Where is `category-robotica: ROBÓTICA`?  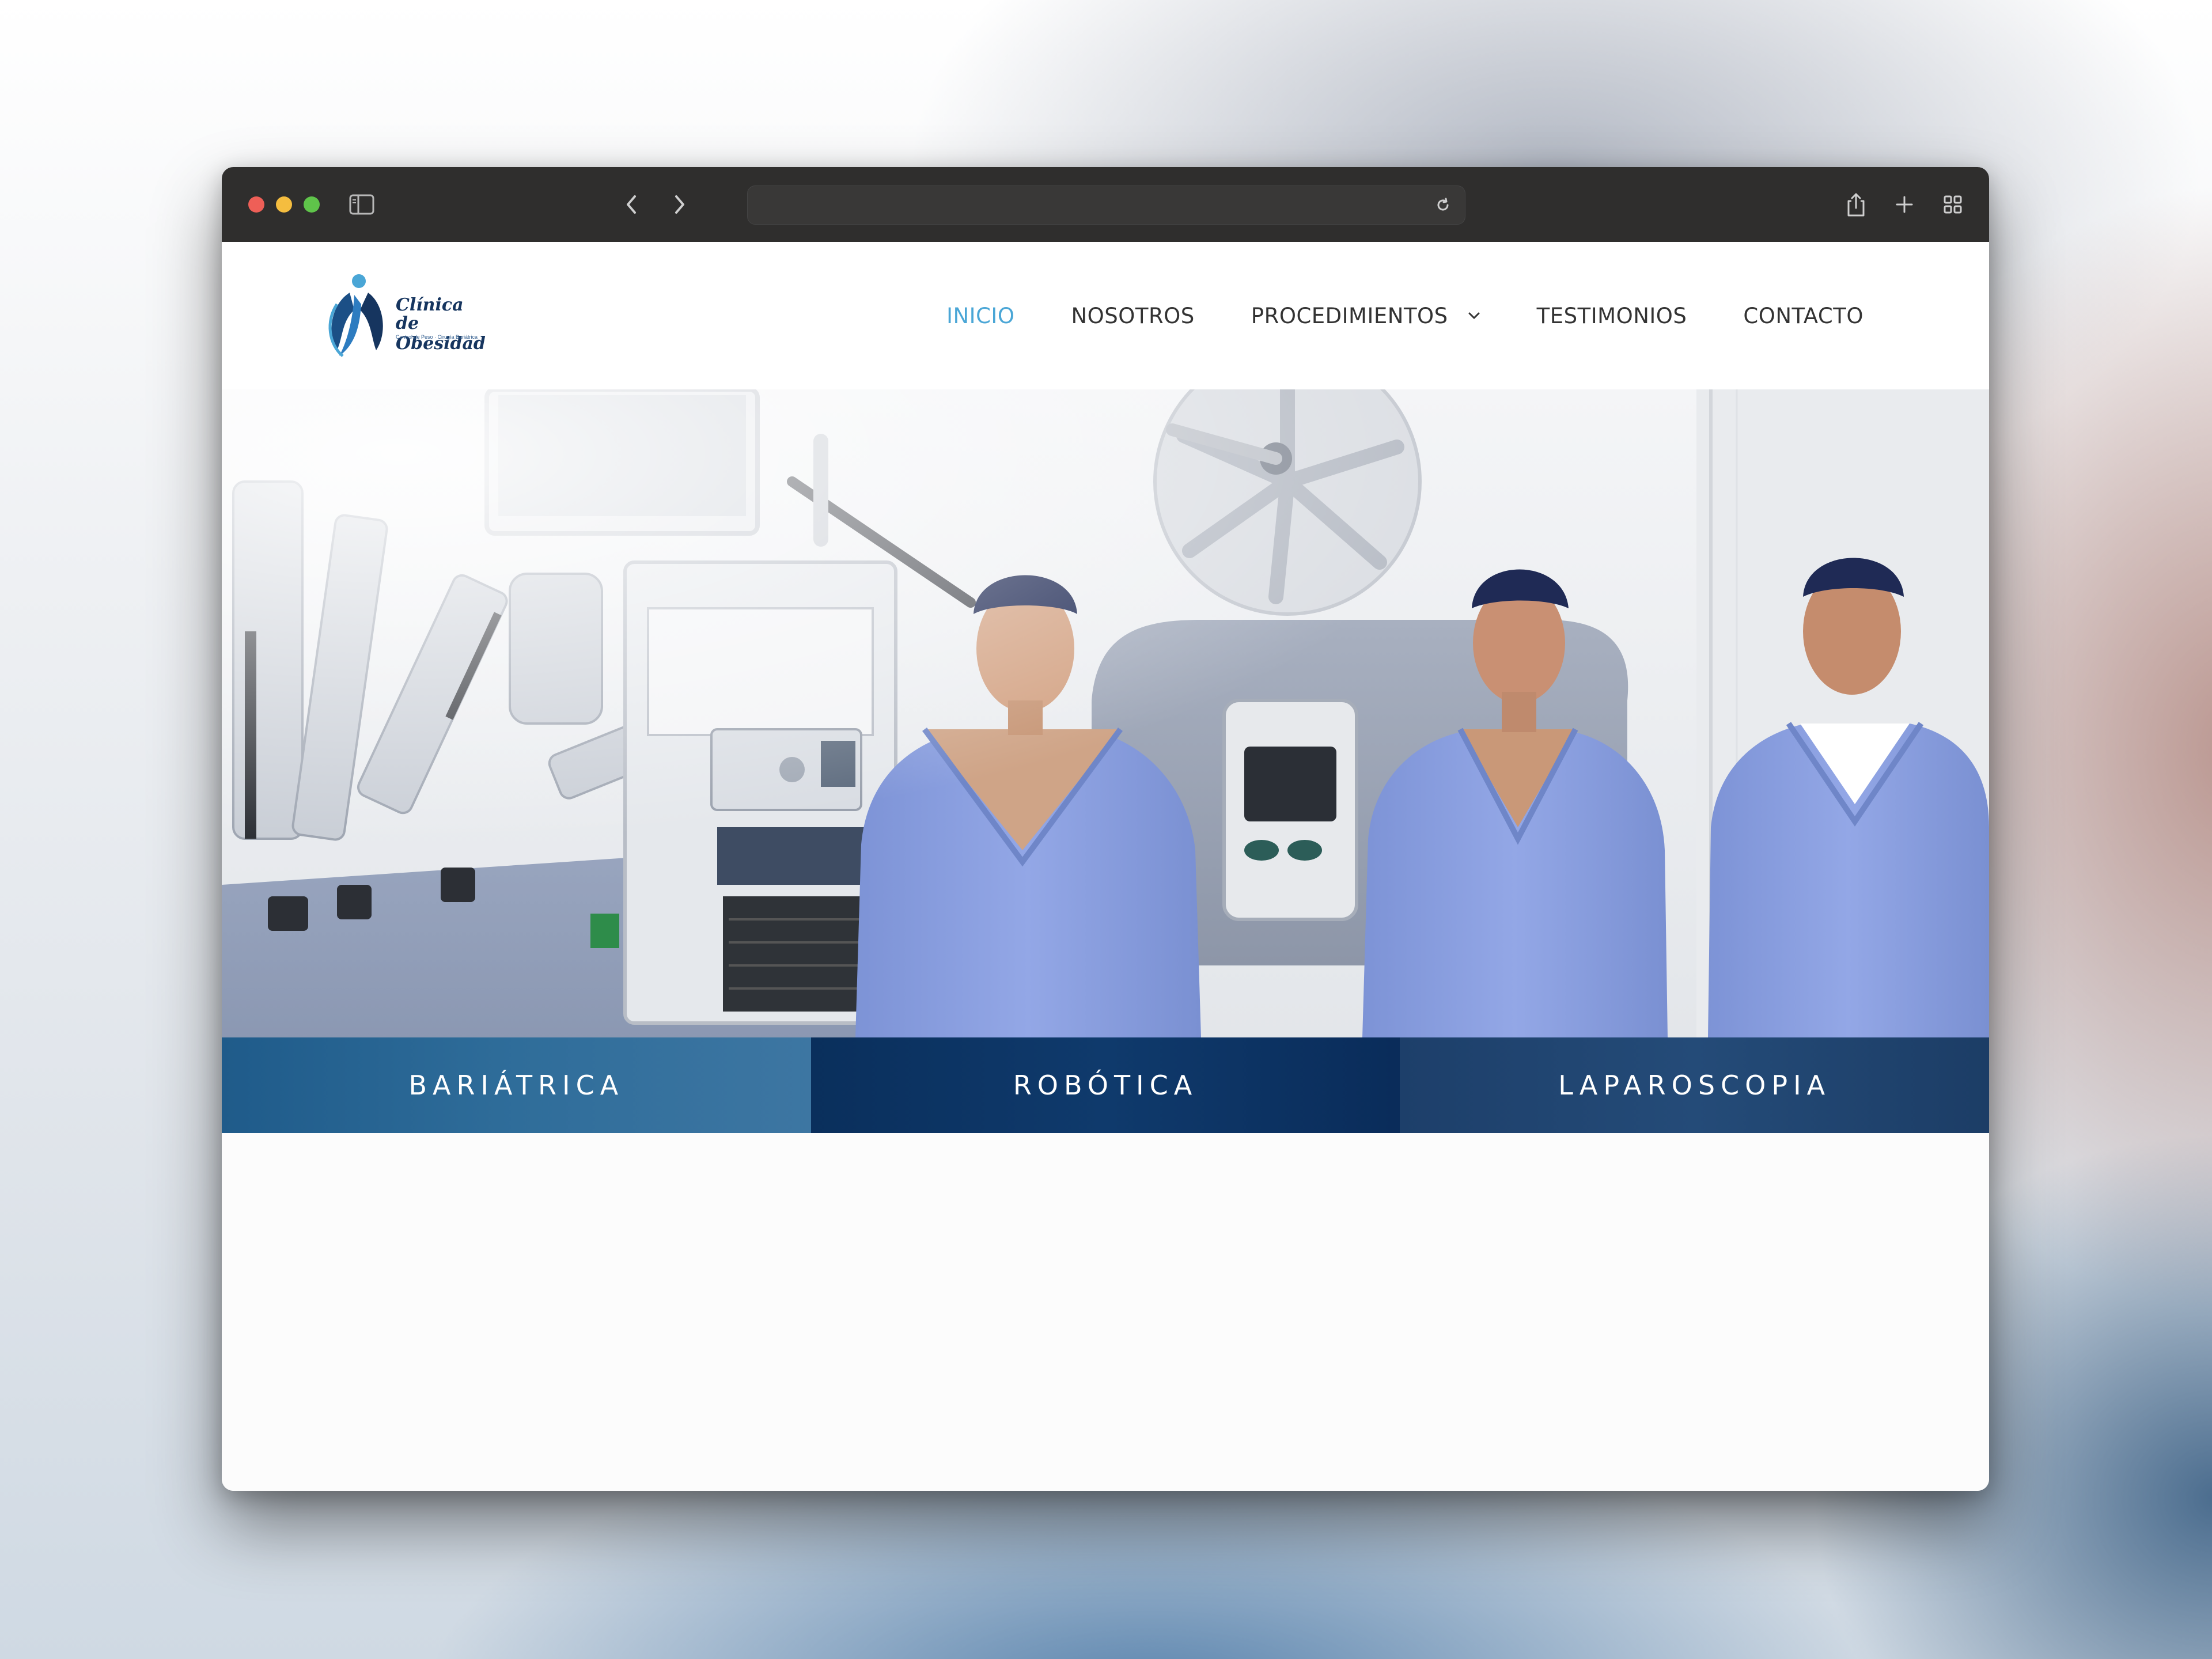
category-robotica: ROBÓTICA is located at coordinates (1105, 1085).